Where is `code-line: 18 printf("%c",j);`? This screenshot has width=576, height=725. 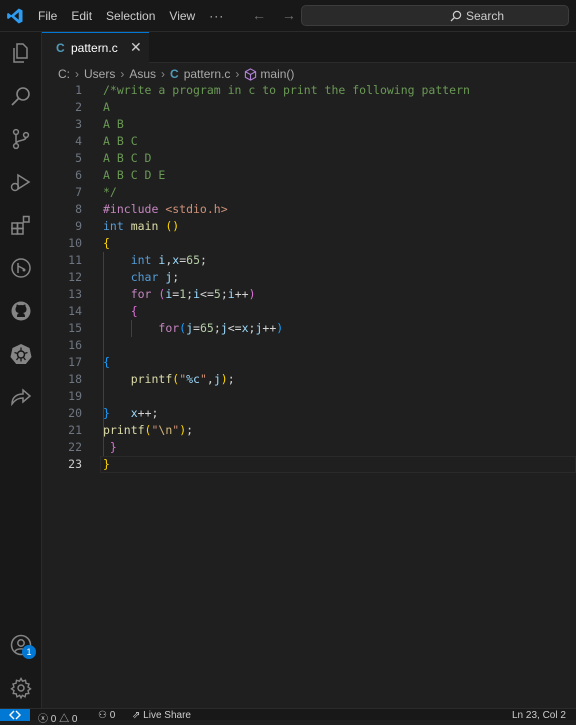
code-line: 18 printf("%c",j); is located at coordinates (309, 379).